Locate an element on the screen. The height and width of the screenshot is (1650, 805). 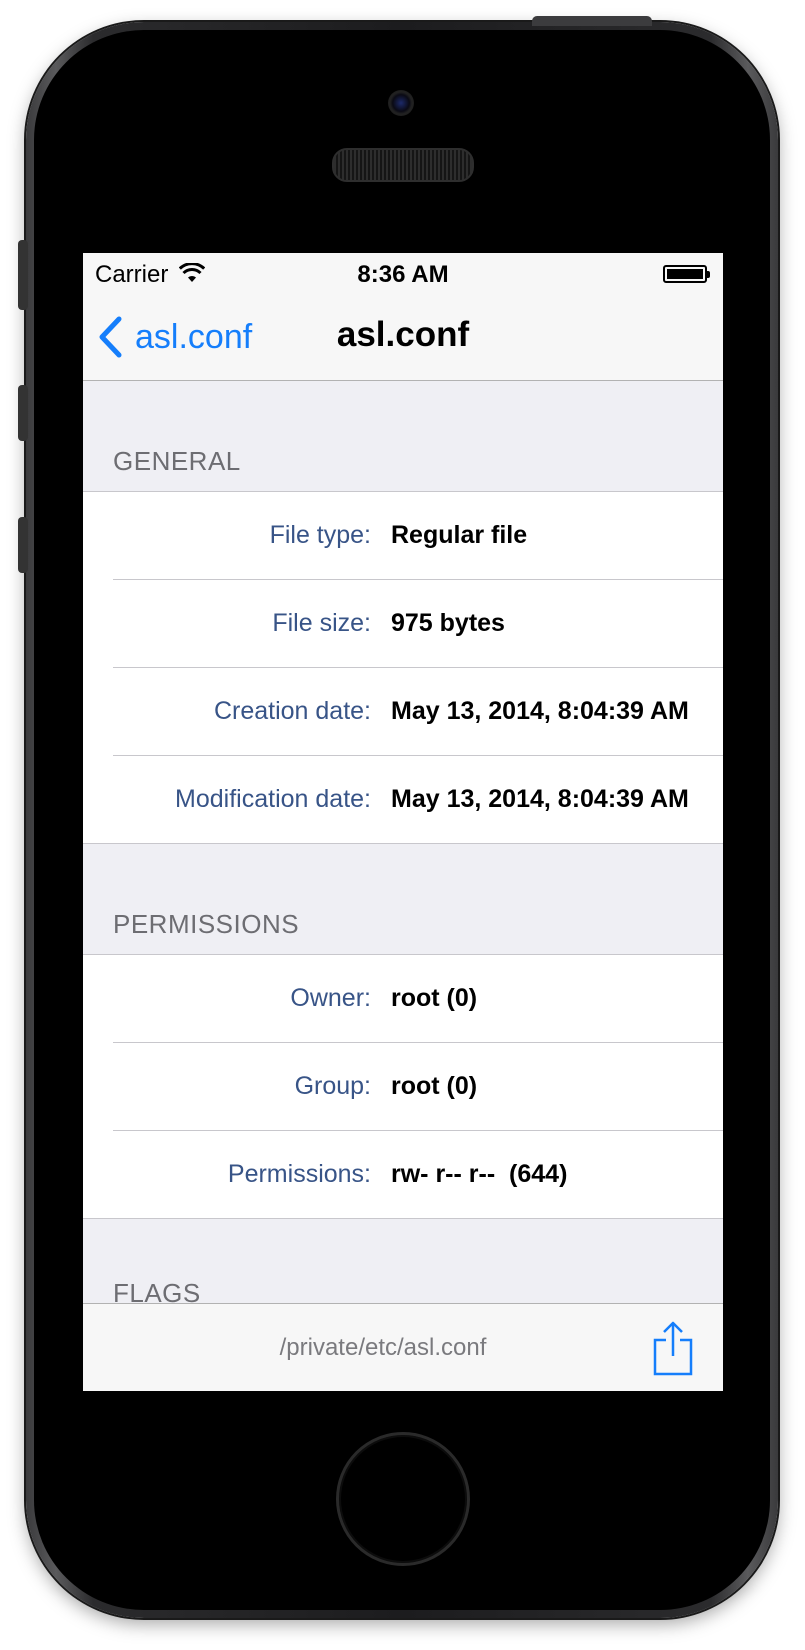
row-creation-date: Creation date: May 13, 2014, 8:04:39 AM is located at coordinates (403, 711).